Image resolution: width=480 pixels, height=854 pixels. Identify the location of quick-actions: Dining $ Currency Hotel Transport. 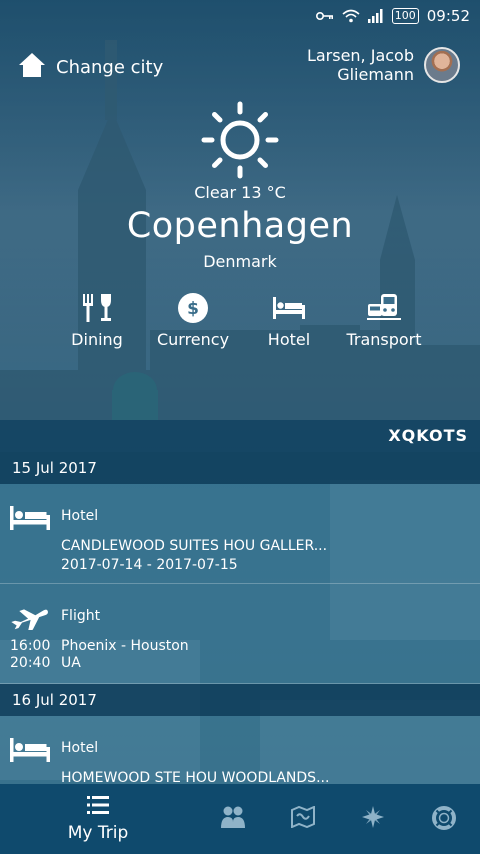
(240, 323).